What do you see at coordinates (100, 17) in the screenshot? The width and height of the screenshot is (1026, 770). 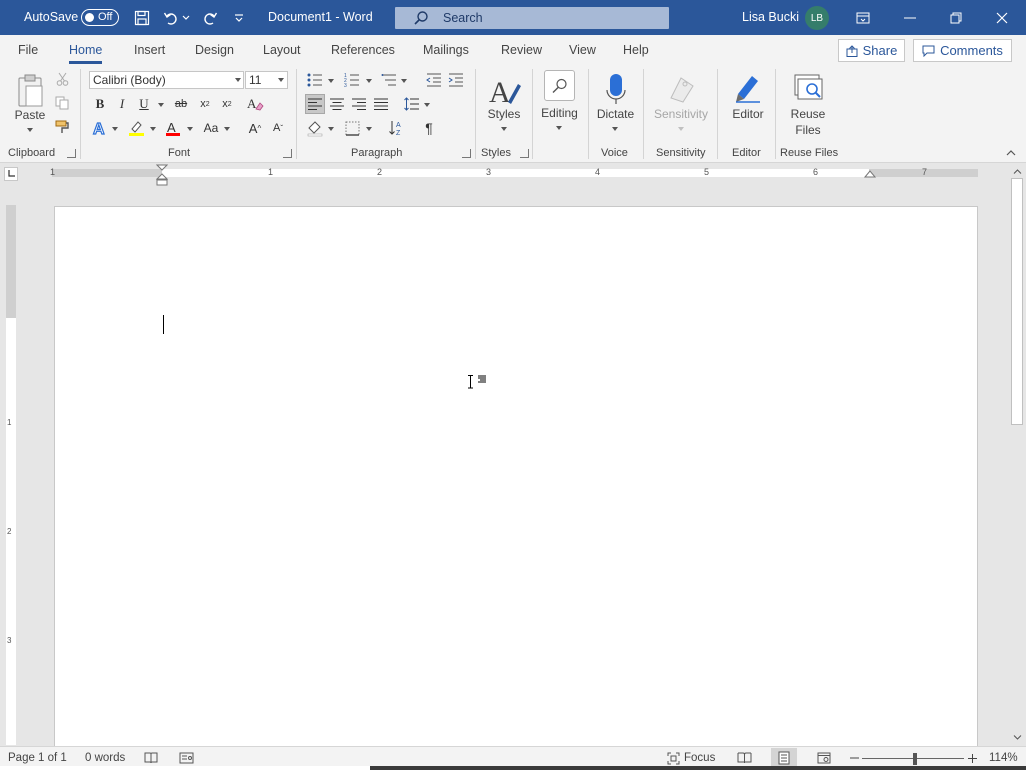 I see `autosave-toggle: Off` at bounding box center [100, 17].